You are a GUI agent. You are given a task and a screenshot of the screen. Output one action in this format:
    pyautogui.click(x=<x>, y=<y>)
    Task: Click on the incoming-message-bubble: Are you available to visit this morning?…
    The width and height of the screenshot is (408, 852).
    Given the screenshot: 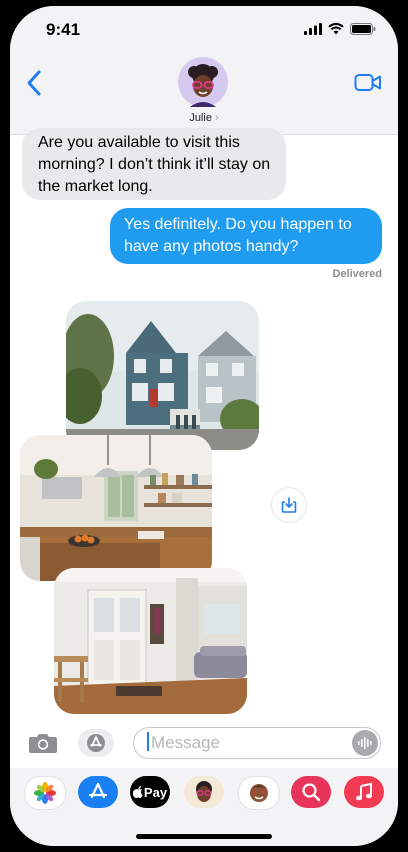 What is the action you would take?
    pyautogui.click(x=154, y=164)
    